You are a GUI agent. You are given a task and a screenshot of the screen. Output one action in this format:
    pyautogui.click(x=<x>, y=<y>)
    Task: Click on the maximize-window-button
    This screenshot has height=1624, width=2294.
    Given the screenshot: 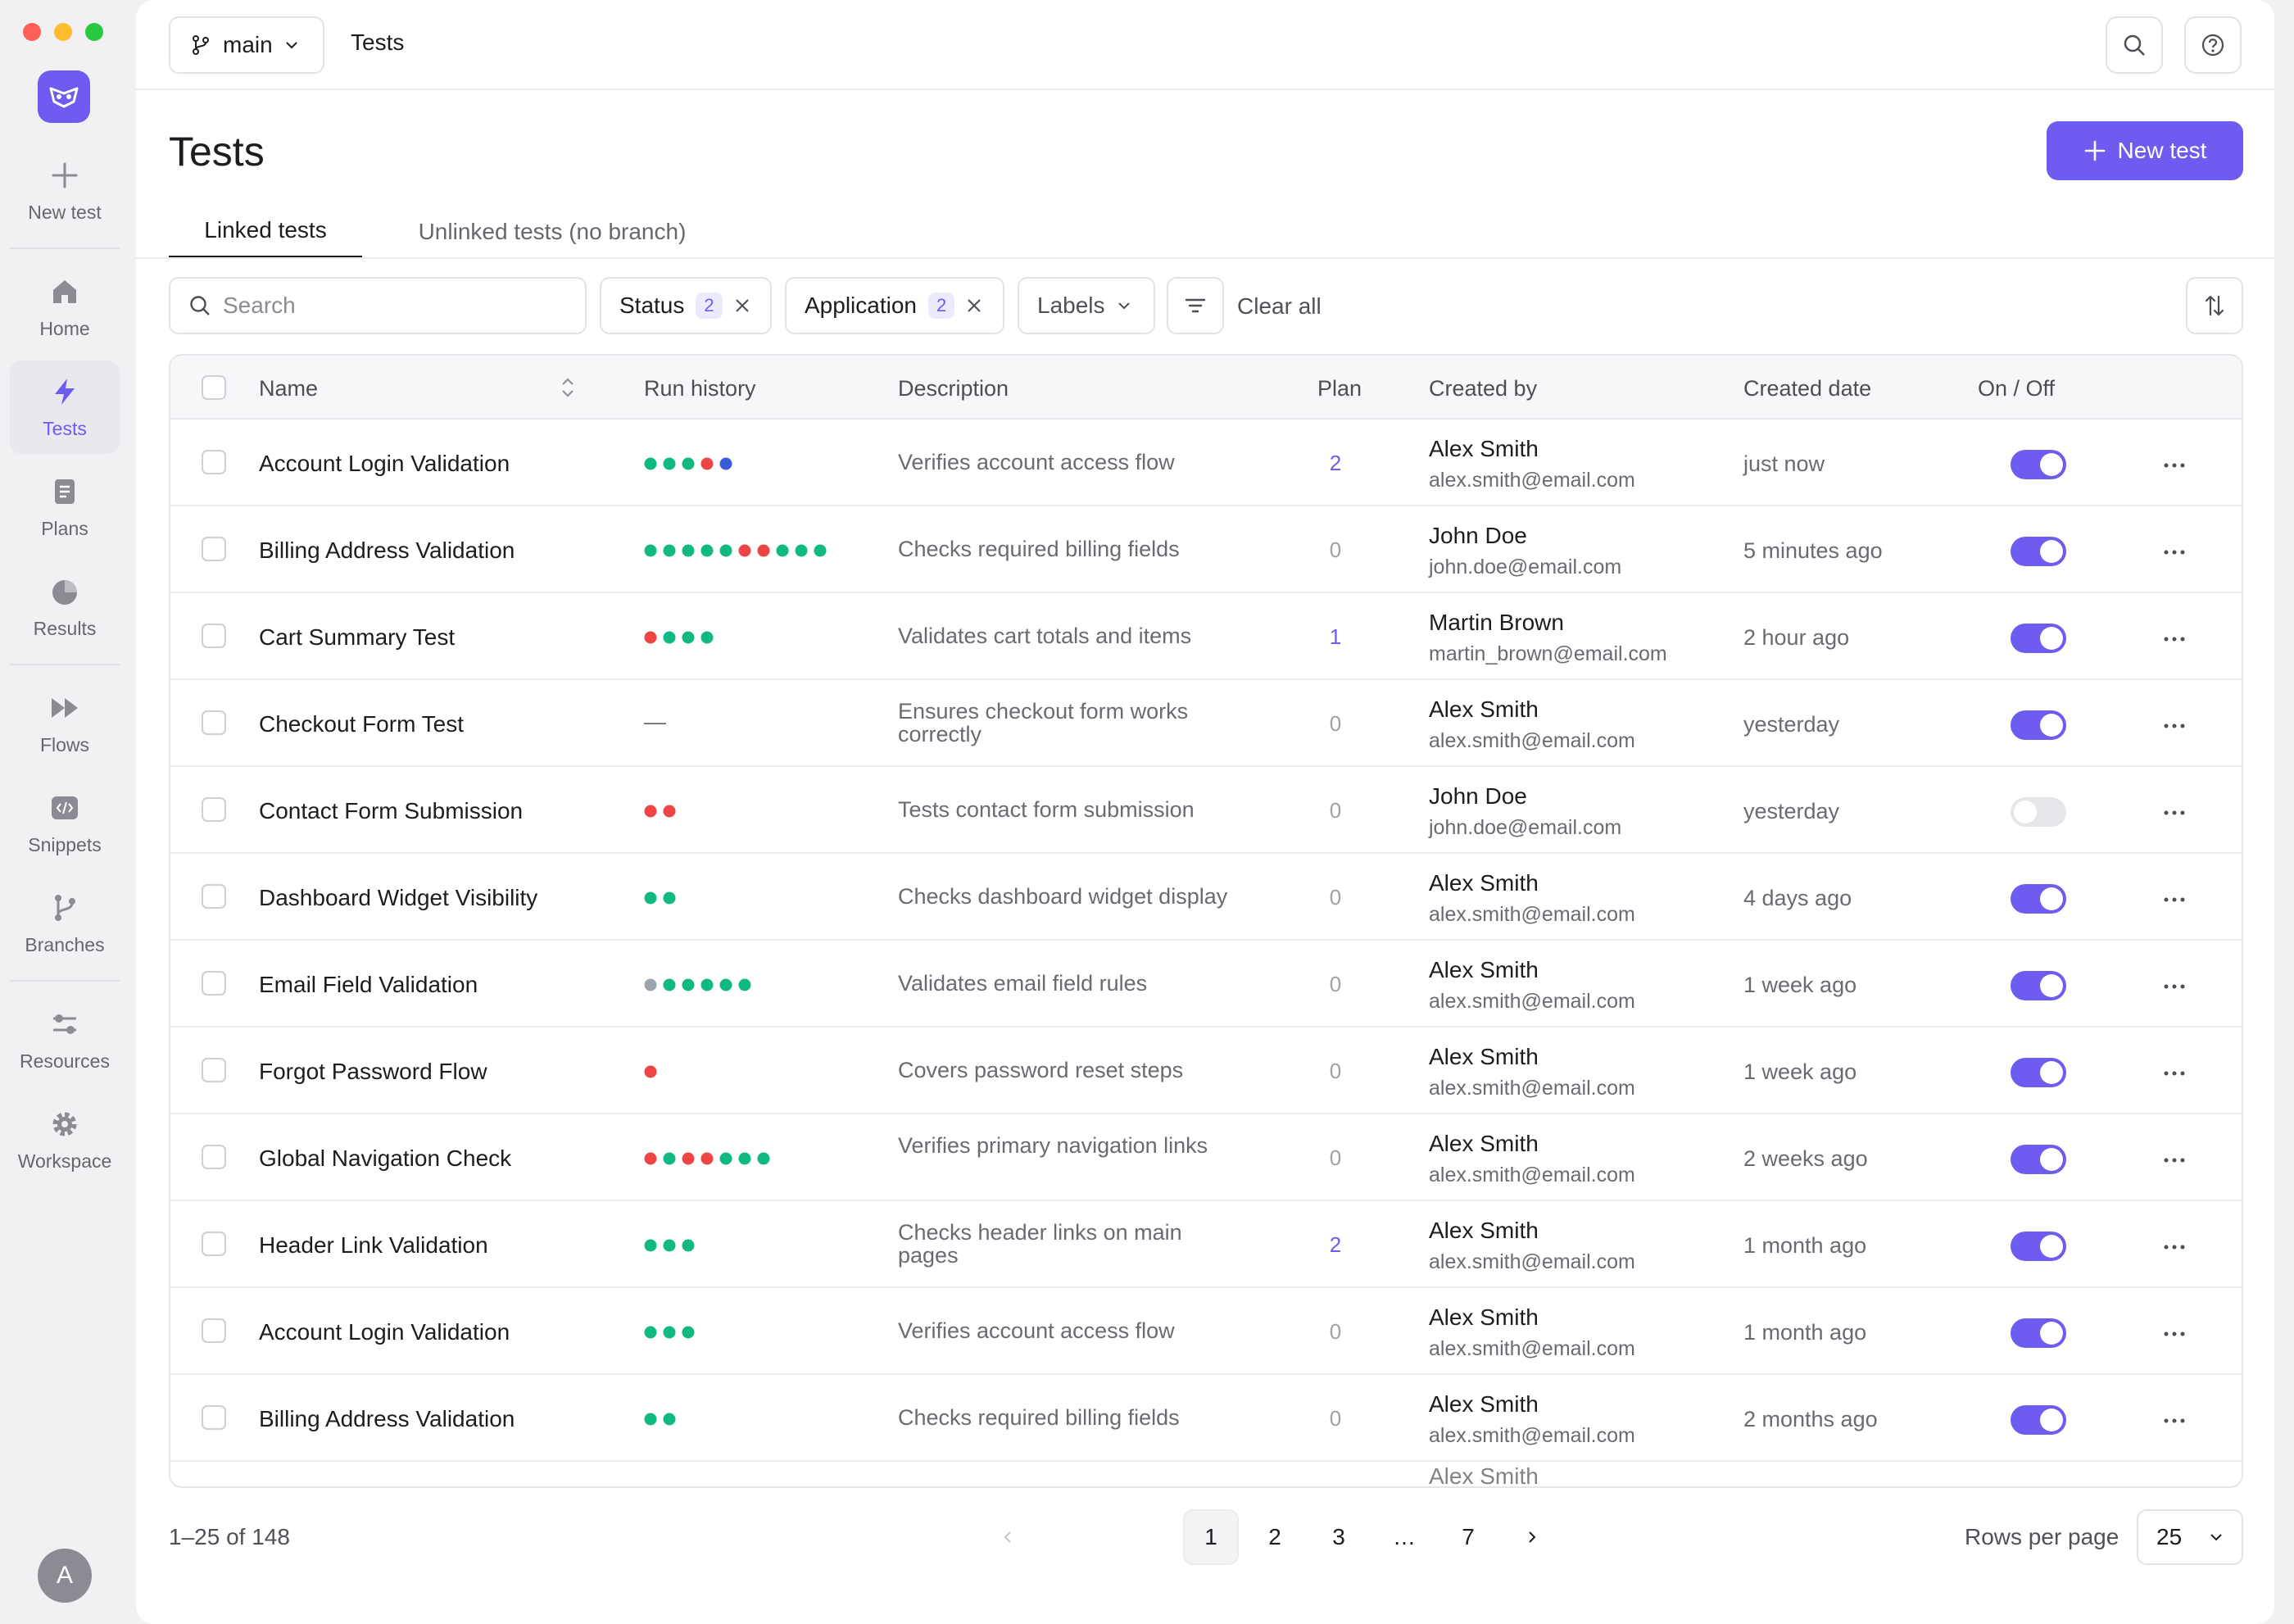 What is the action you would take?
    pyautogui.click(x=94, y=32)
    